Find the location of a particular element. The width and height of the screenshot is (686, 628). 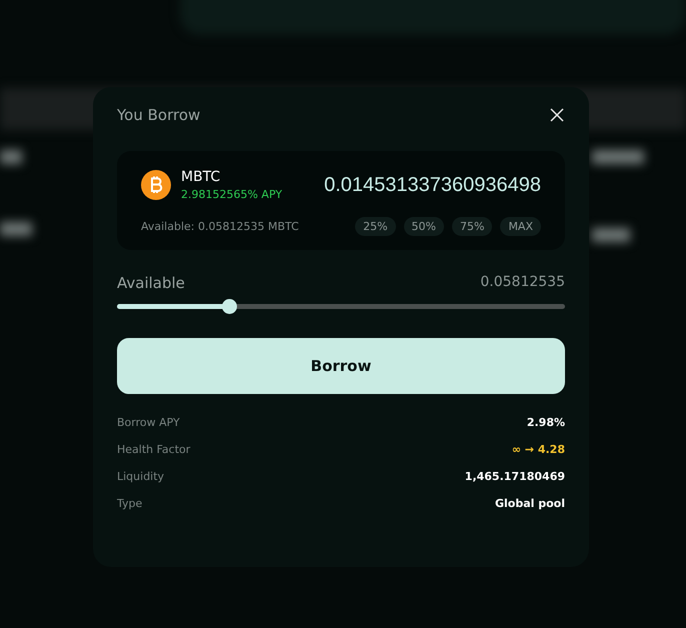

detail-label: Health Factor is located at coordinates (153, 449).